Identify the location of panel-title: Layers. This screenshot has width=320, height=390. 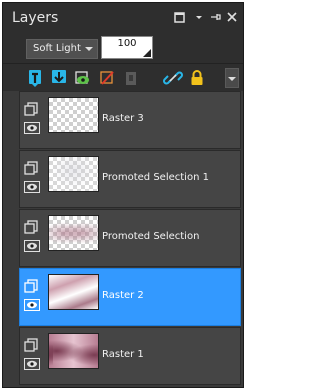
(35, 18).